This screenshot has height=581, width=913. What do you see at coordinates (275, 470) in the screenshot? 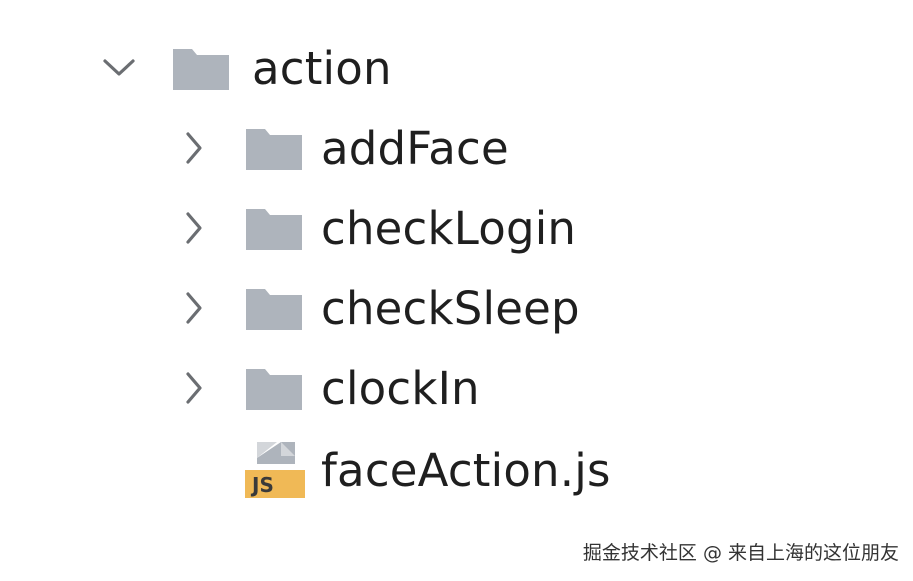
I see `js-file-icon: JS` at bounding box center [275, 470].